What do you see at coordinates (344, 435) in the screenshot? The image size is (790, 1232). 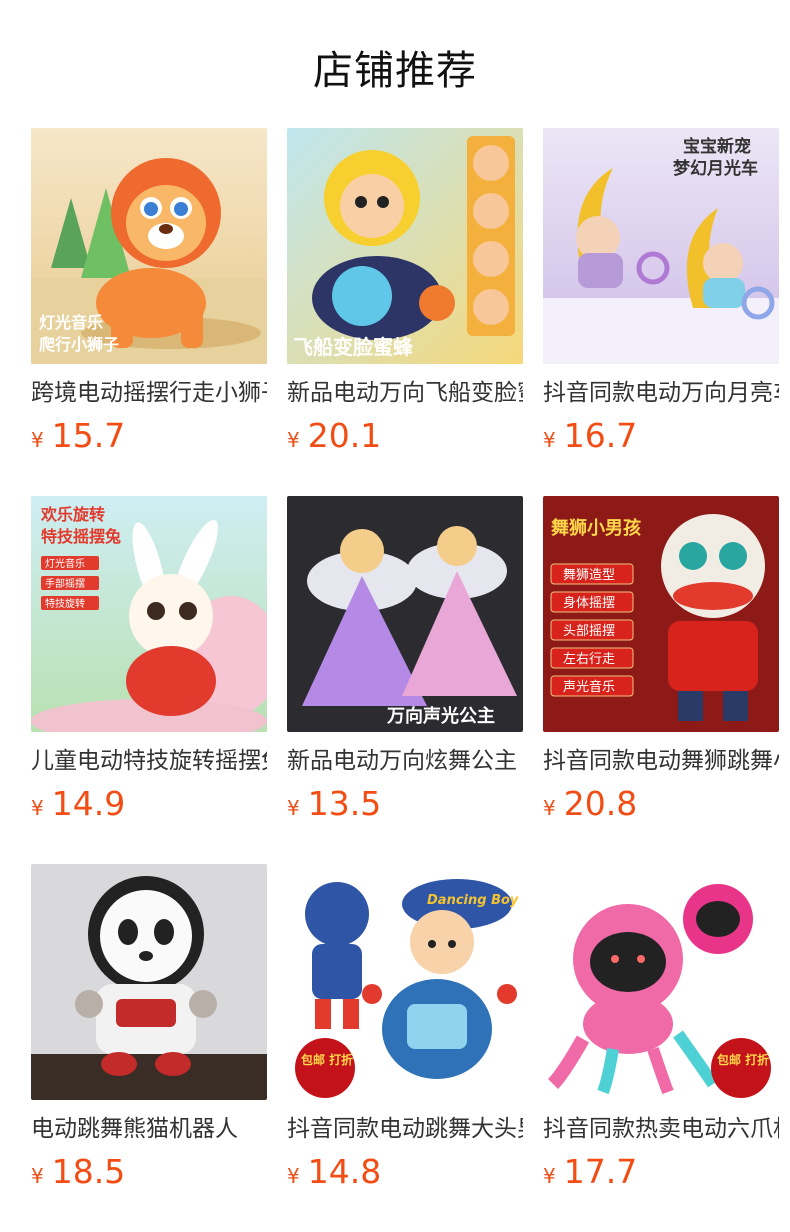 I see `price-value: 20.1` at bounding box center [344, 435].